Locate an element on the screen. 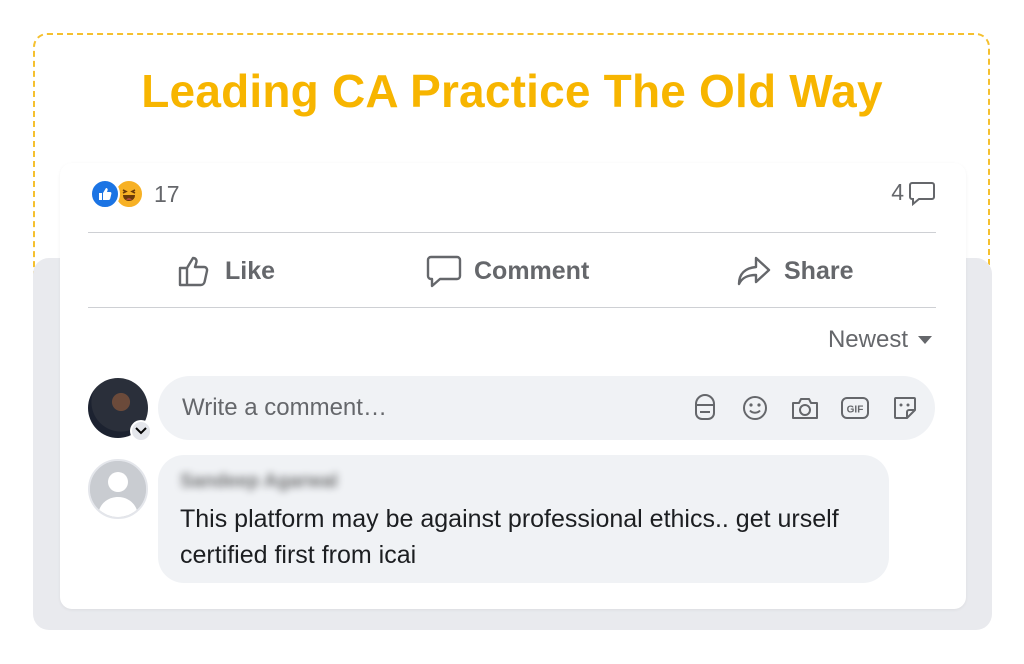  share-button: Share is located at coordinates (794, 271).